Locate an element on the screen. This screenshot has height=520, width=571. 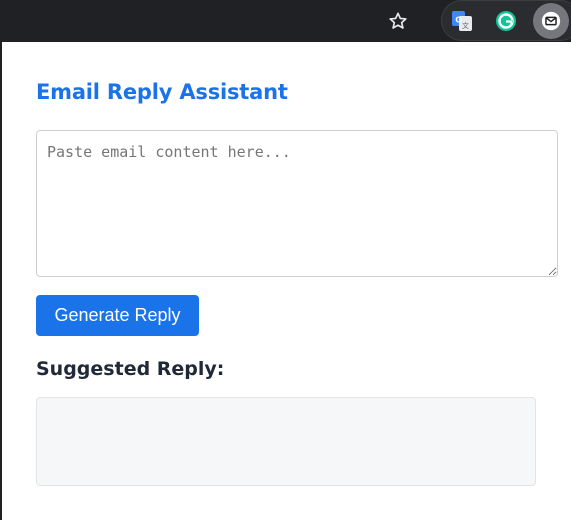
google-translate-icon: G 文 is located at coordinates (462, 21).